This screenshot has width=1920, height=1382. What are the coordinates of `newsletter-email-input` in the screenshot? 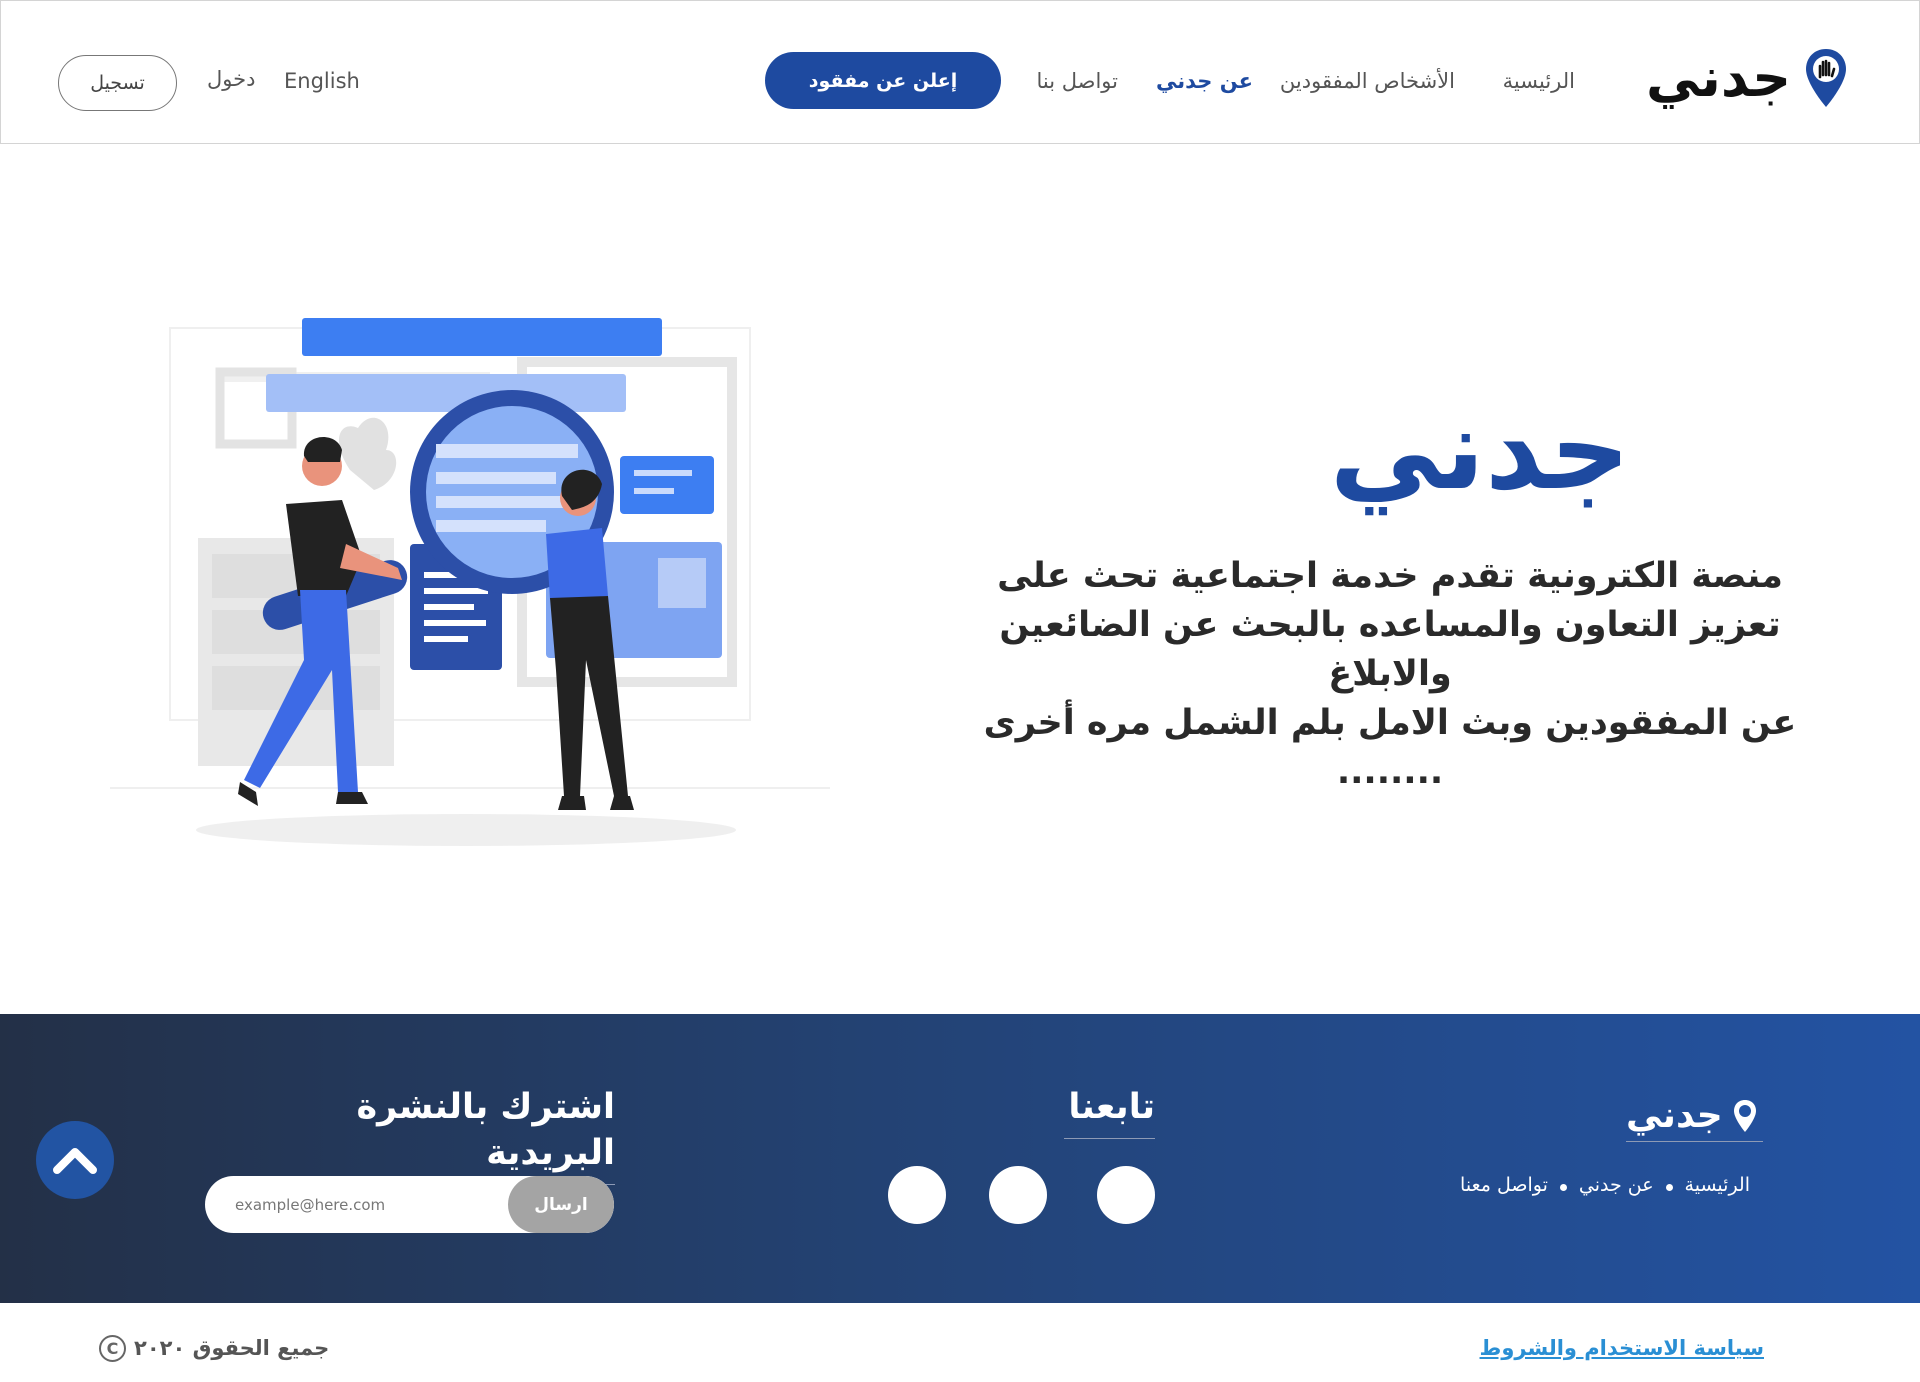 It's located at (360, 1204).